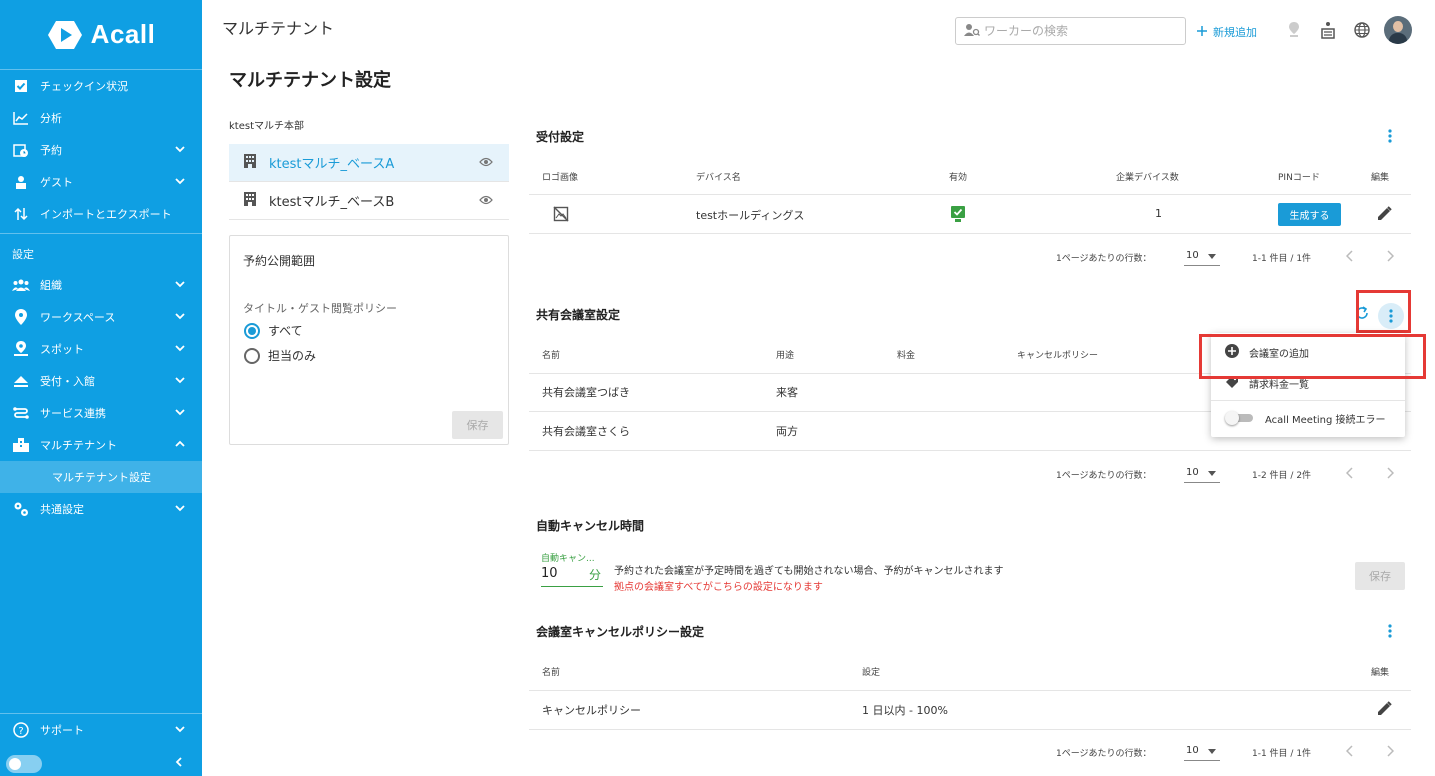 The image size is (1435, 776). I want to click on sidebar-subitem-multitenant-settings: マルチテナント設定, so click(101, 477).